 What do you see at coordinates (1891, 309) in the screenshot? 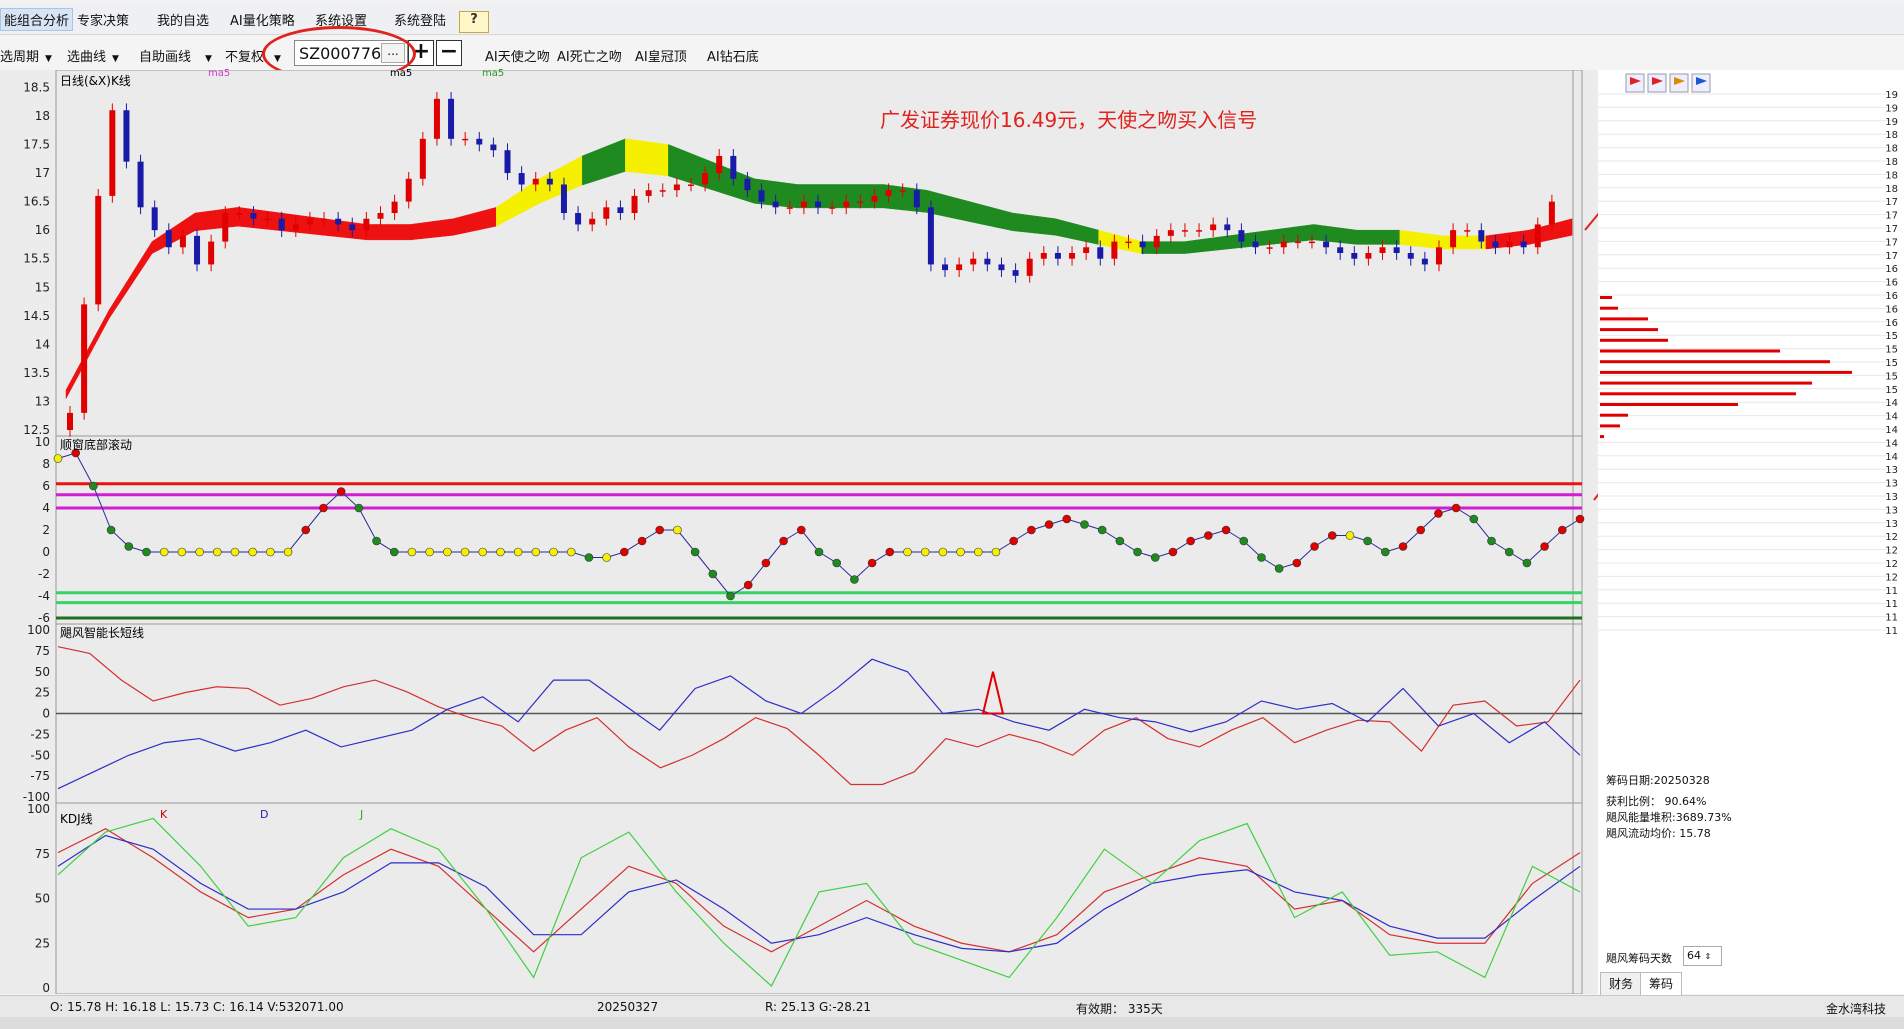
I see `chip-price-label: 16` at bounding box center [1891, 309].